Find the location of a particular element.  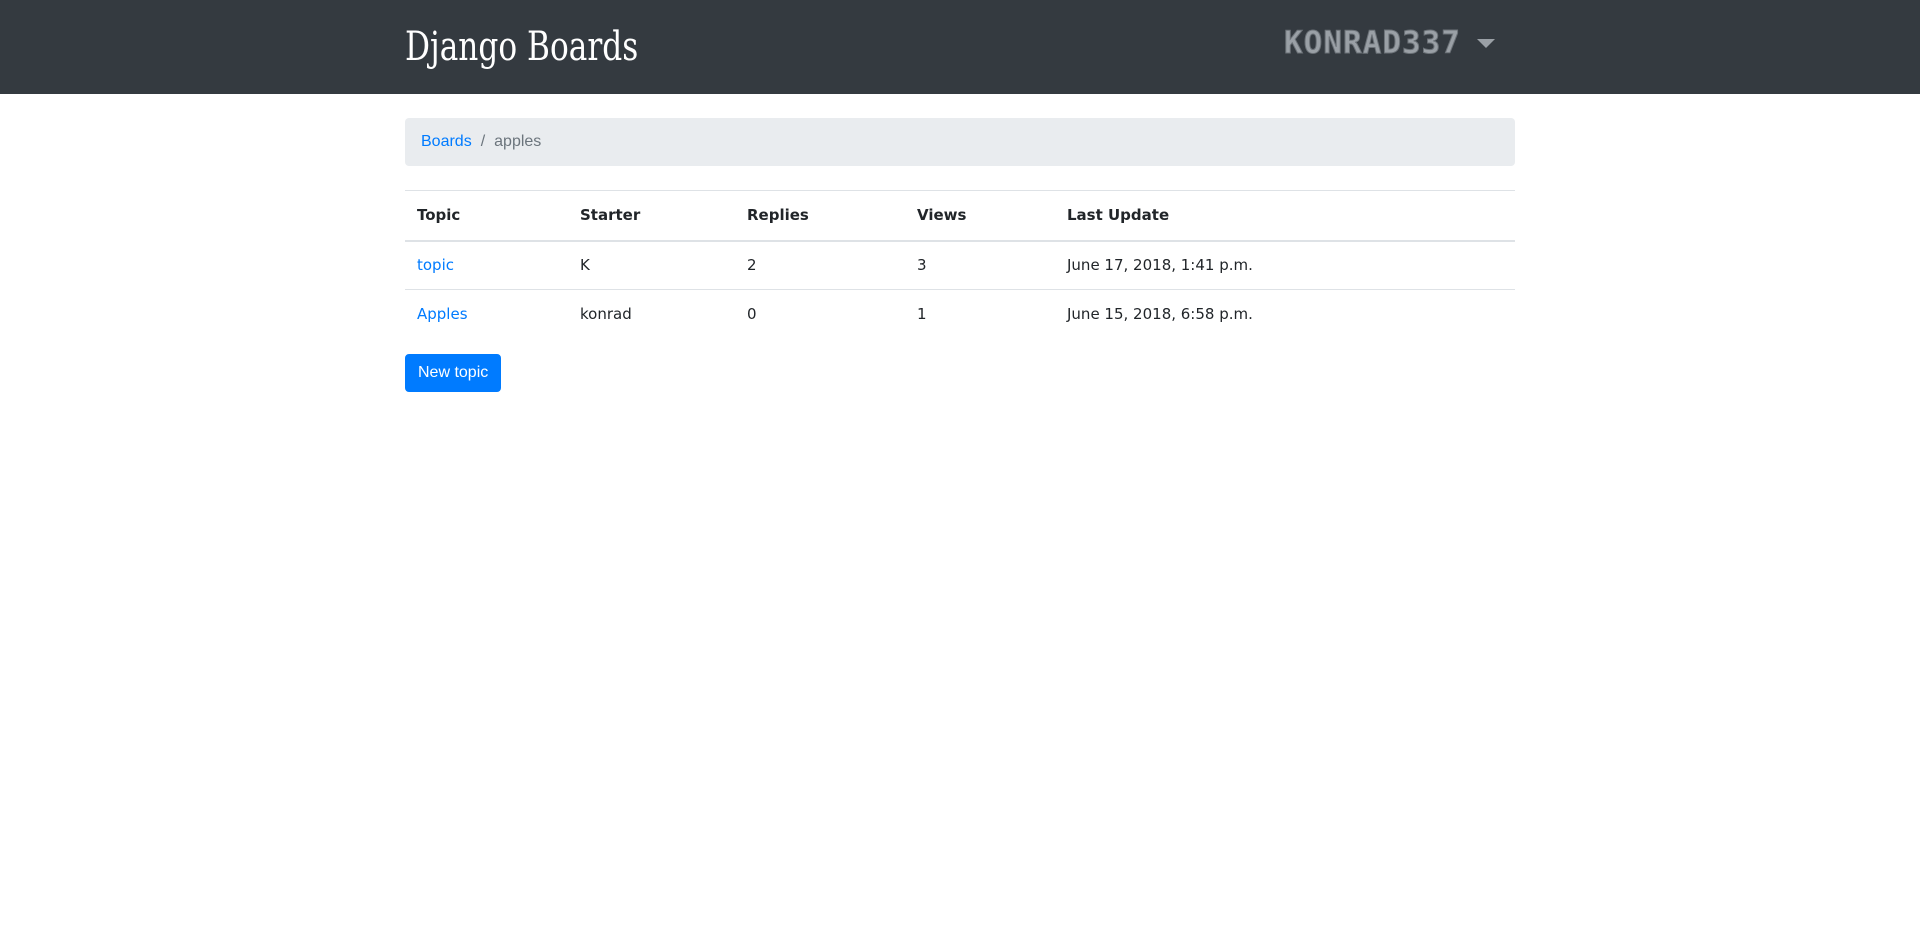

new-topic-button: New topic is located at coordinates (453, 373).